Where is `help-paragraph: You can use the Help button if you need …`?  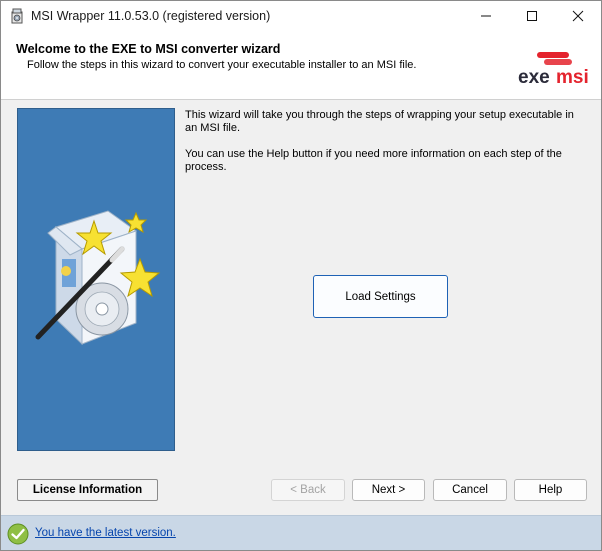 help-paragraph: You can use the Help button if you need … is located at coordinates (373, 160).